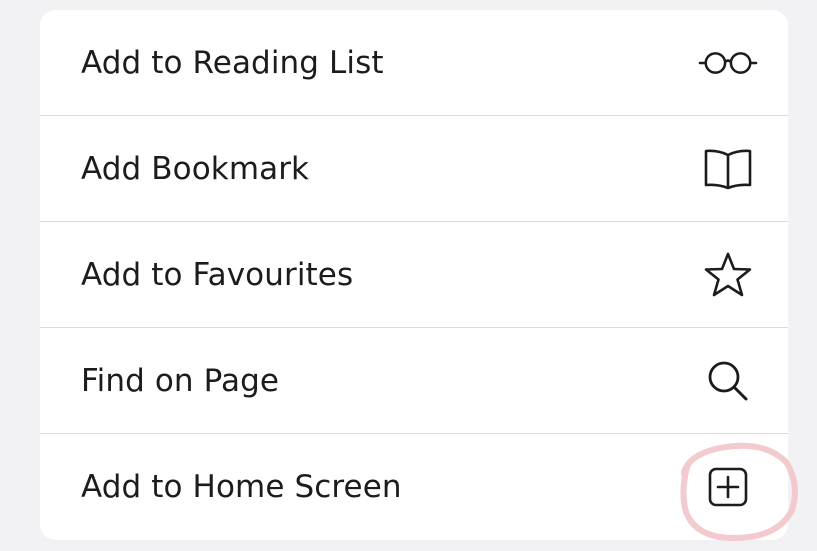 Image resolution: width=817 pixels, height=551 pixels. What do you see at coordinates (728, 381) in the screenshot?
I see `search-icon` at bounding box center [728, 381].